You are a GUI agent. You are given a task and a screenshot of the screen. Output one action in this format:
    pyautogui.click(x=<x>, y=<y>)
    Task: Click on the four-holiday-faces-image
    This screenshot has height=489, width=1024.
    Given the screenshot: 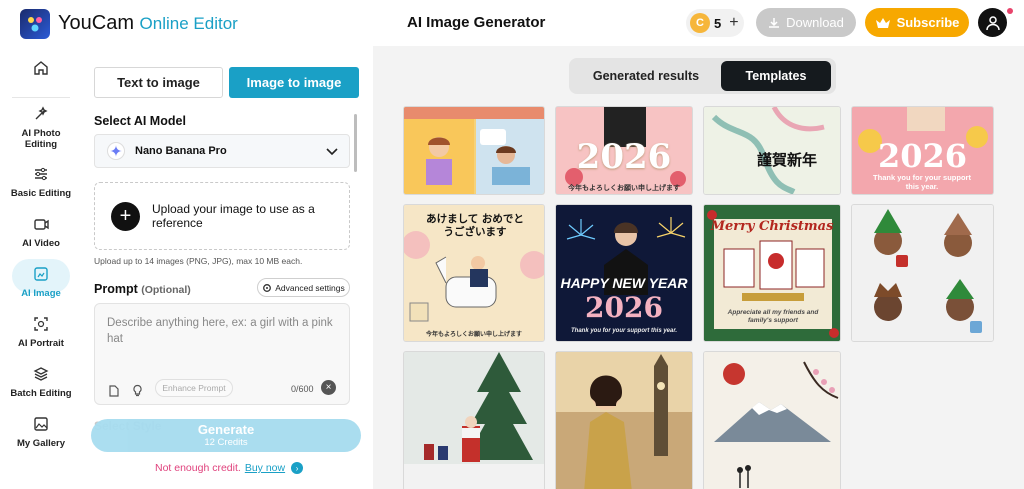 What is the action you would take?
    pyautogui.click(x=922, y=273)
    